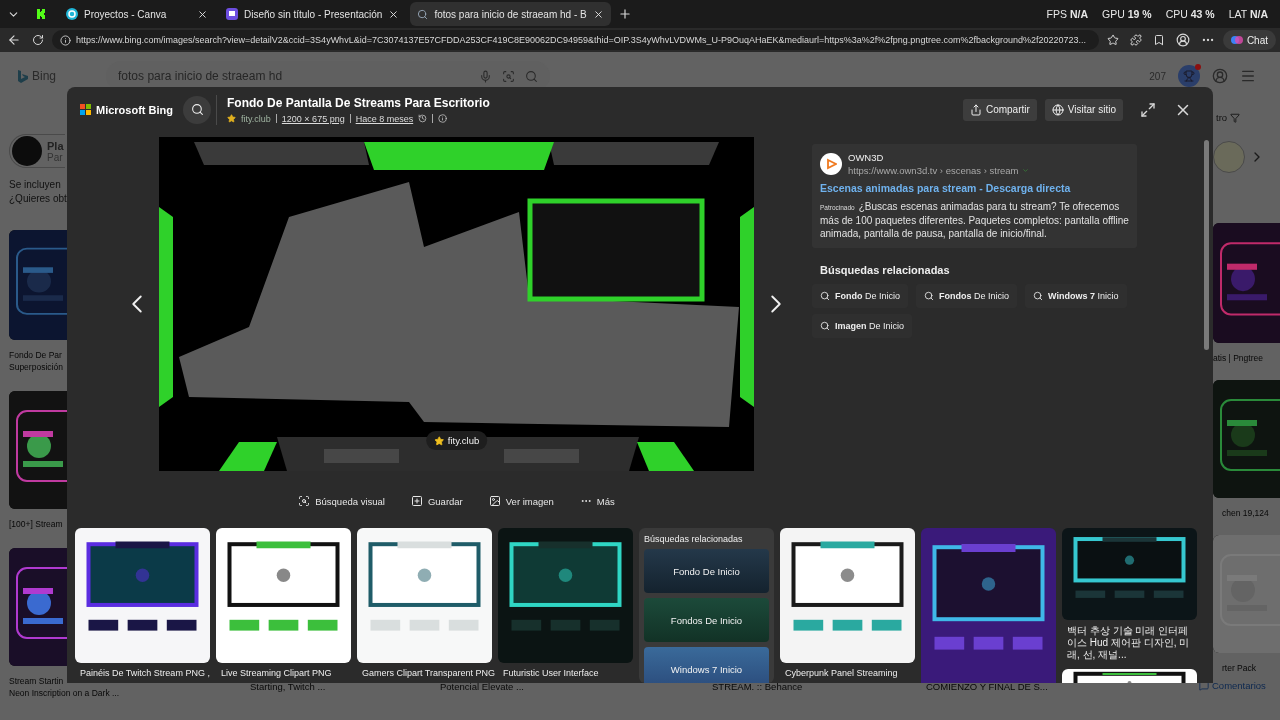 This screenshot has height=720, width=1280. I want to click on visit-site-button: Visitar sitio, so click(1083, 109).